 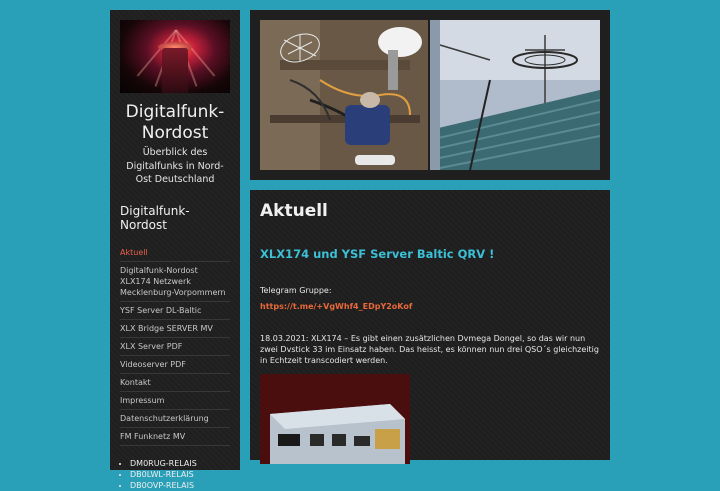 I want to click on nav-item-ysf-server: YSF Server DL-Baltic, so click(x=175, y=311).